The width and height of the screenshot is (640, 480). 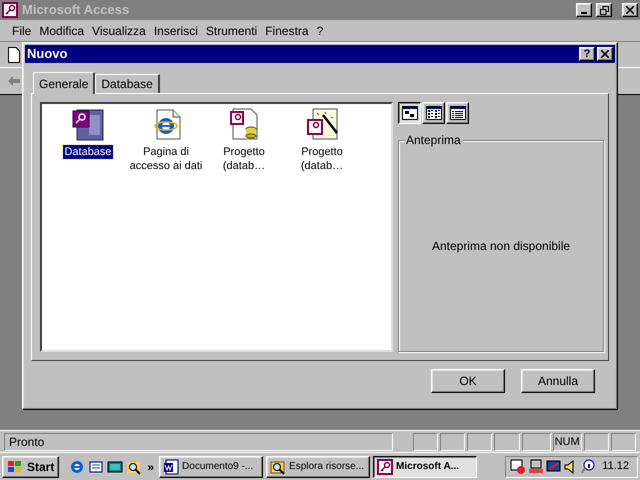 I want to click on template-label: Database, so click(x=88, y=152).